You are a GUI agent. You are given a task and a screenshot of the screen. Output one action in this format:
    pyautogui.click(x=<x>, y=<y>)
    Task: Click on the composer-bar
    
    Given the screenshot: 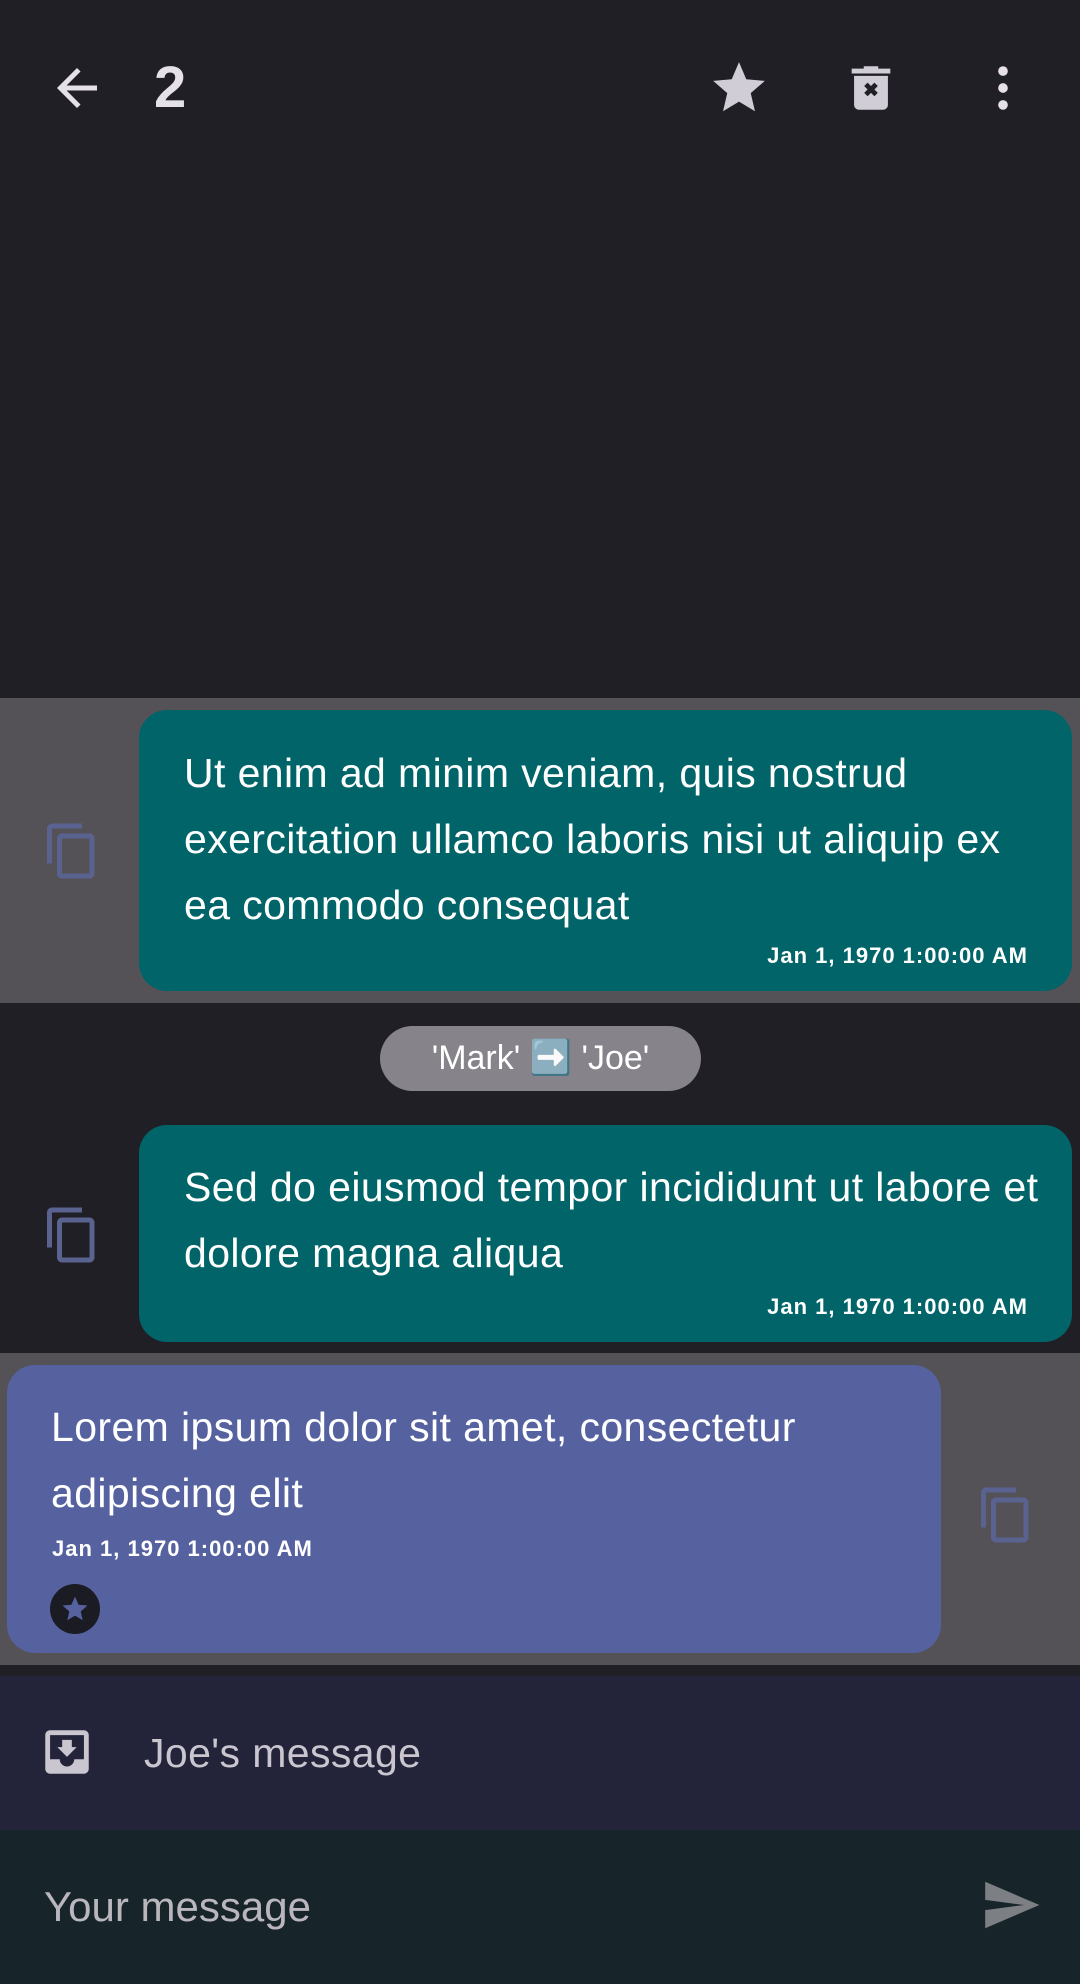 What is the action you would take?
    pyautogui.click(x=540, y=1907)
    